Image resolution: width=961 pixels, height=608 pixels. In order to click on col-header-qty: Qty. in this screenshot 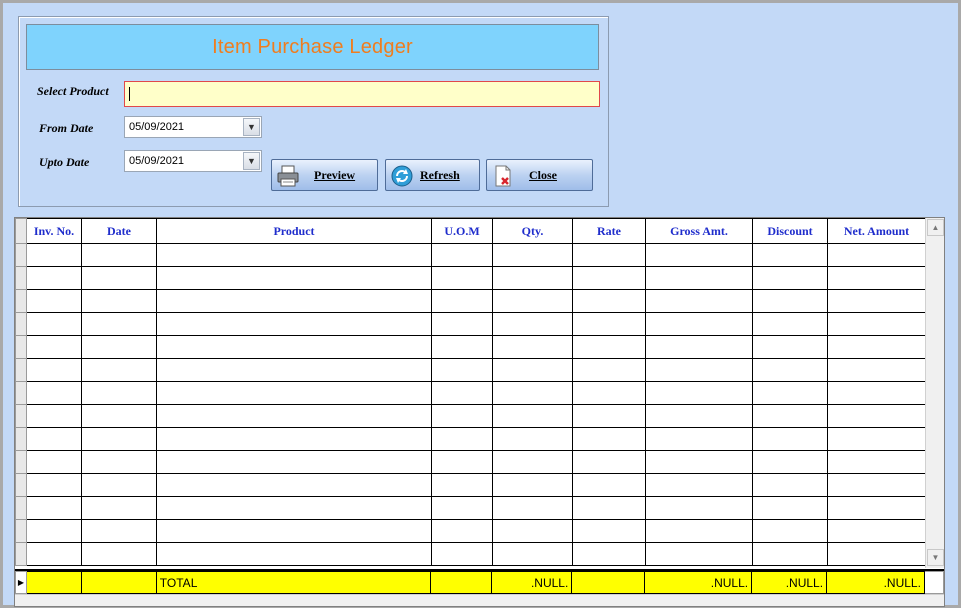, I will do `click(532, 231)`.